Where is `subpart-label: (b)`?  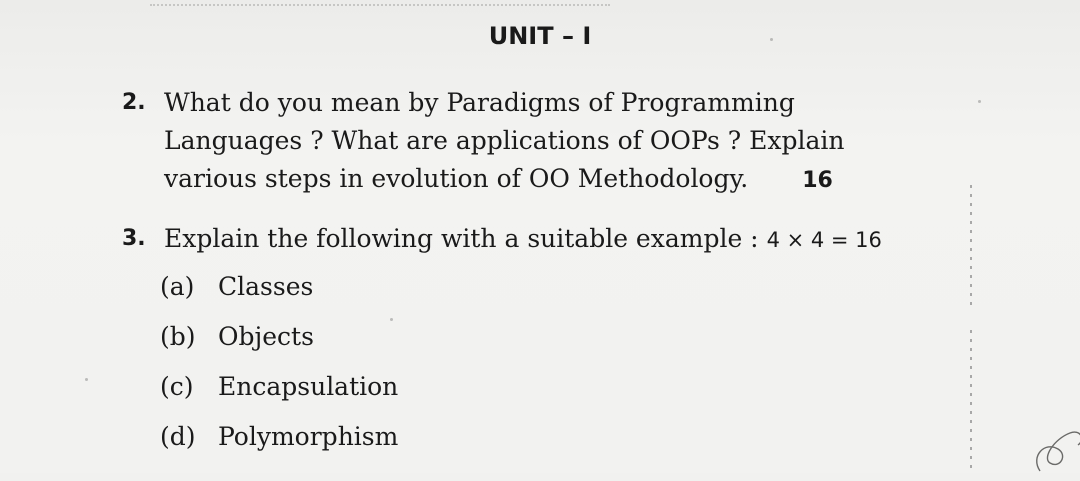
subpart-label: (b) is located at coordinates (178, 336).